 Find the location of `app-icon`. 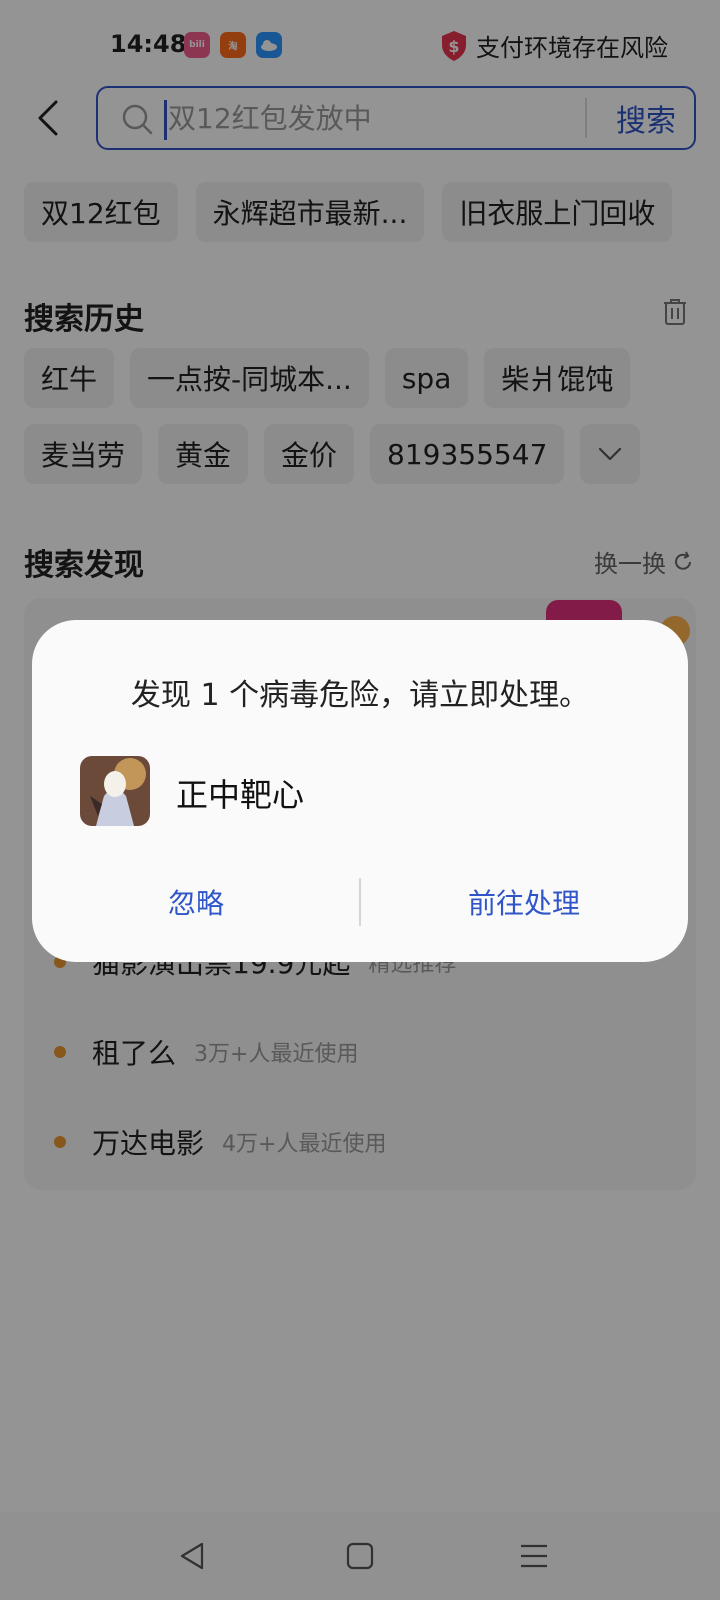

app-icon is located at coordinates (115, 791).